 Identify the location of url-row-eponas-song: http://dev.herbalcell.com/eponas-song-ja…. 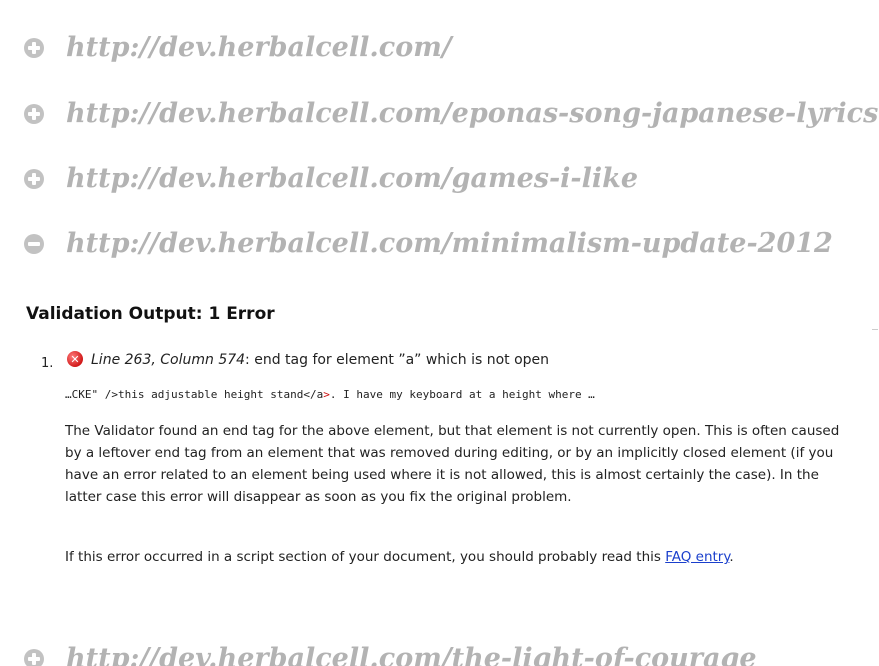
(451, 113).